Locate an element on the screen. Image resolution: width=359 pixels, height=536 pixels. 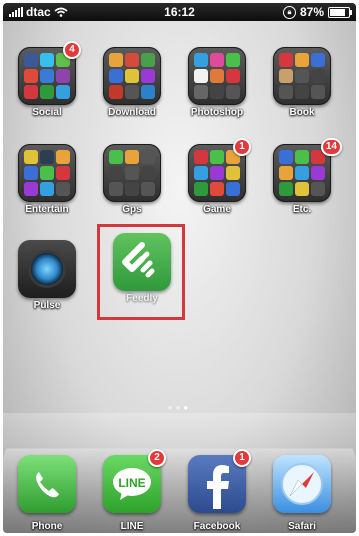
app-line: LINE 2 LINE is located at coordinates (132, 491).